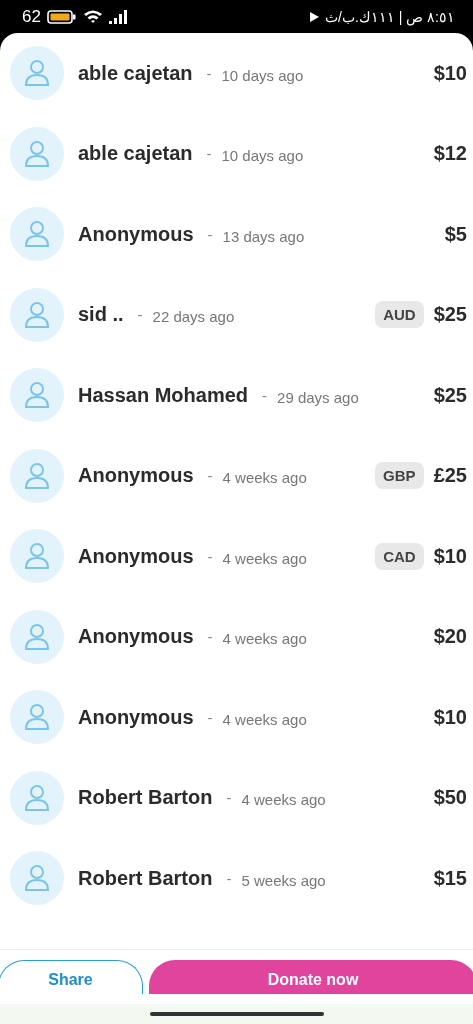  What do you see at coordinates (31, 16) in the screenshot?
I see `battery-percent: 62` at bounding box center [31, 16].